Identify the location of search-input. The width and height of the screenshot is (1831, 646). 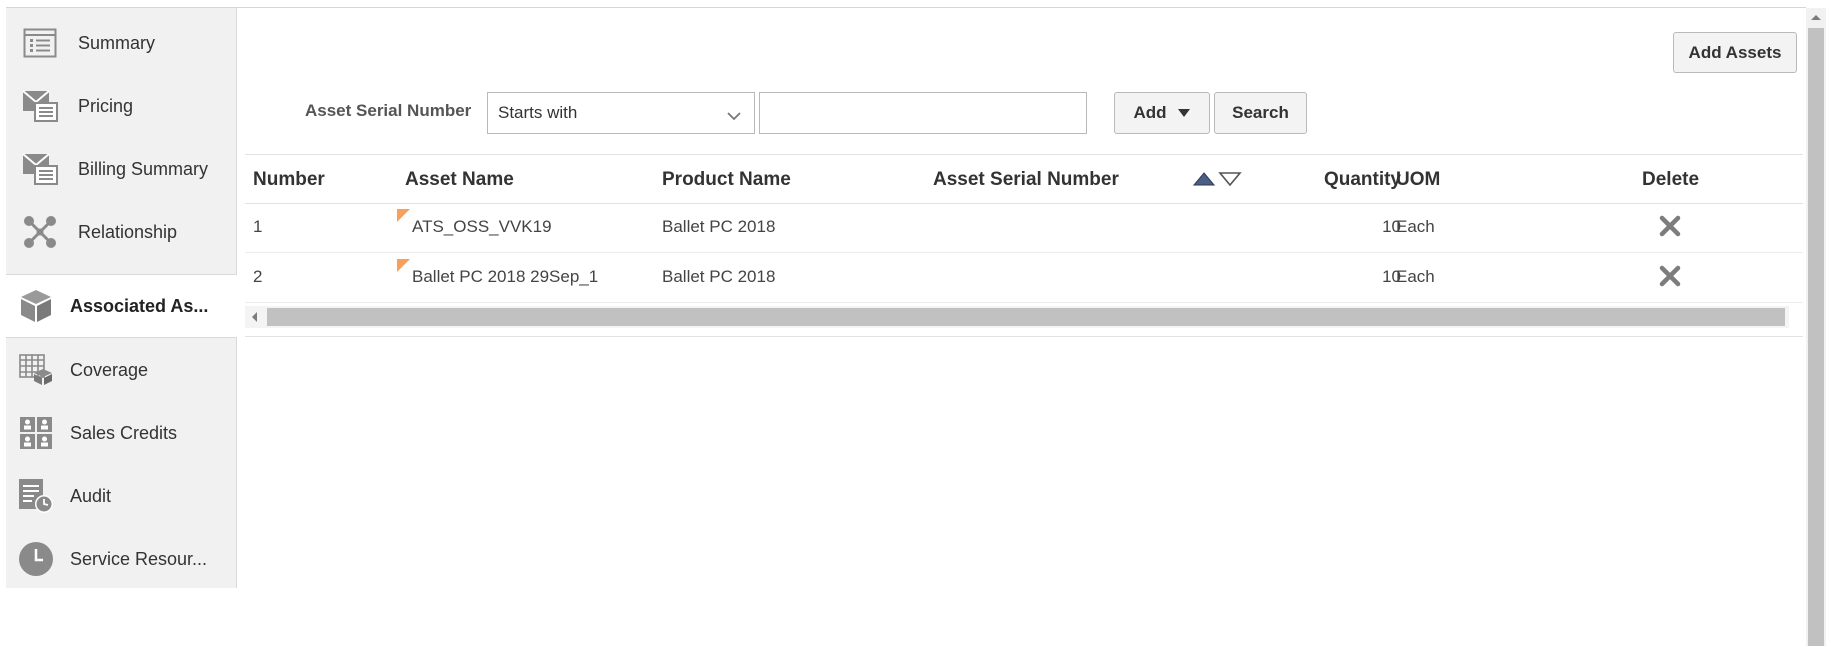
(923, 113).